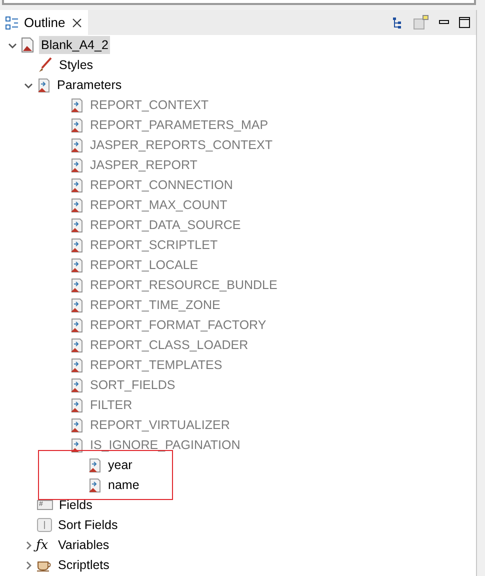  Describe the element at coordinates (464, 22) in the screenshot. I see `maximize-icon` at that location.